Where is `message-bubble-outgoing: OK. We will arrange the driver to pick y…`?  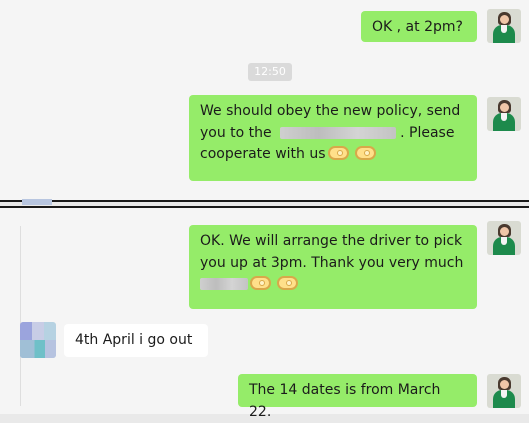 message-bubble-outgoing: OK. We will arrange the driver to pick y… is located at coordinates (333, 267).